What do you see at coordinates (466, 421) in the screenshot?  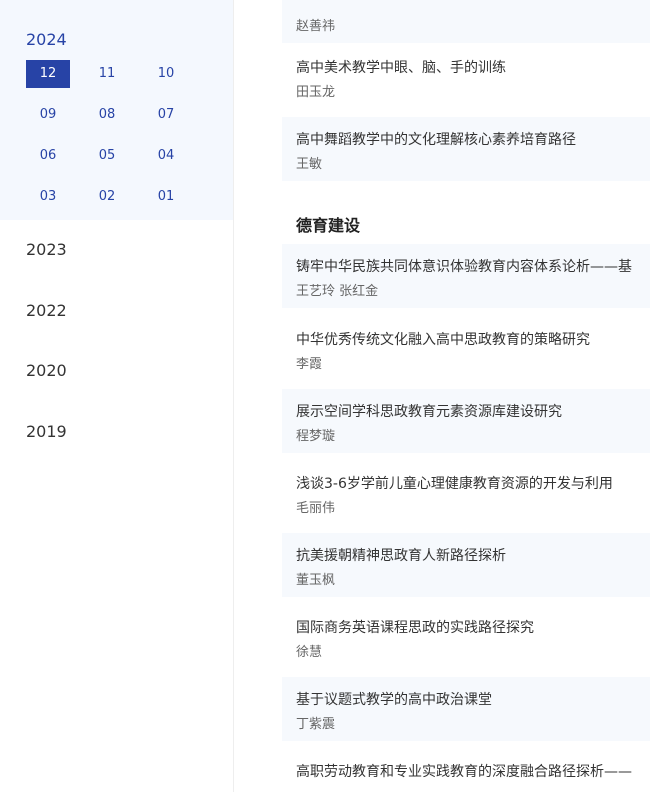 I see `article-item: 展示空间学科思政教育元素资源库建设研究 程梦璇` at bounding box center [466, 421].